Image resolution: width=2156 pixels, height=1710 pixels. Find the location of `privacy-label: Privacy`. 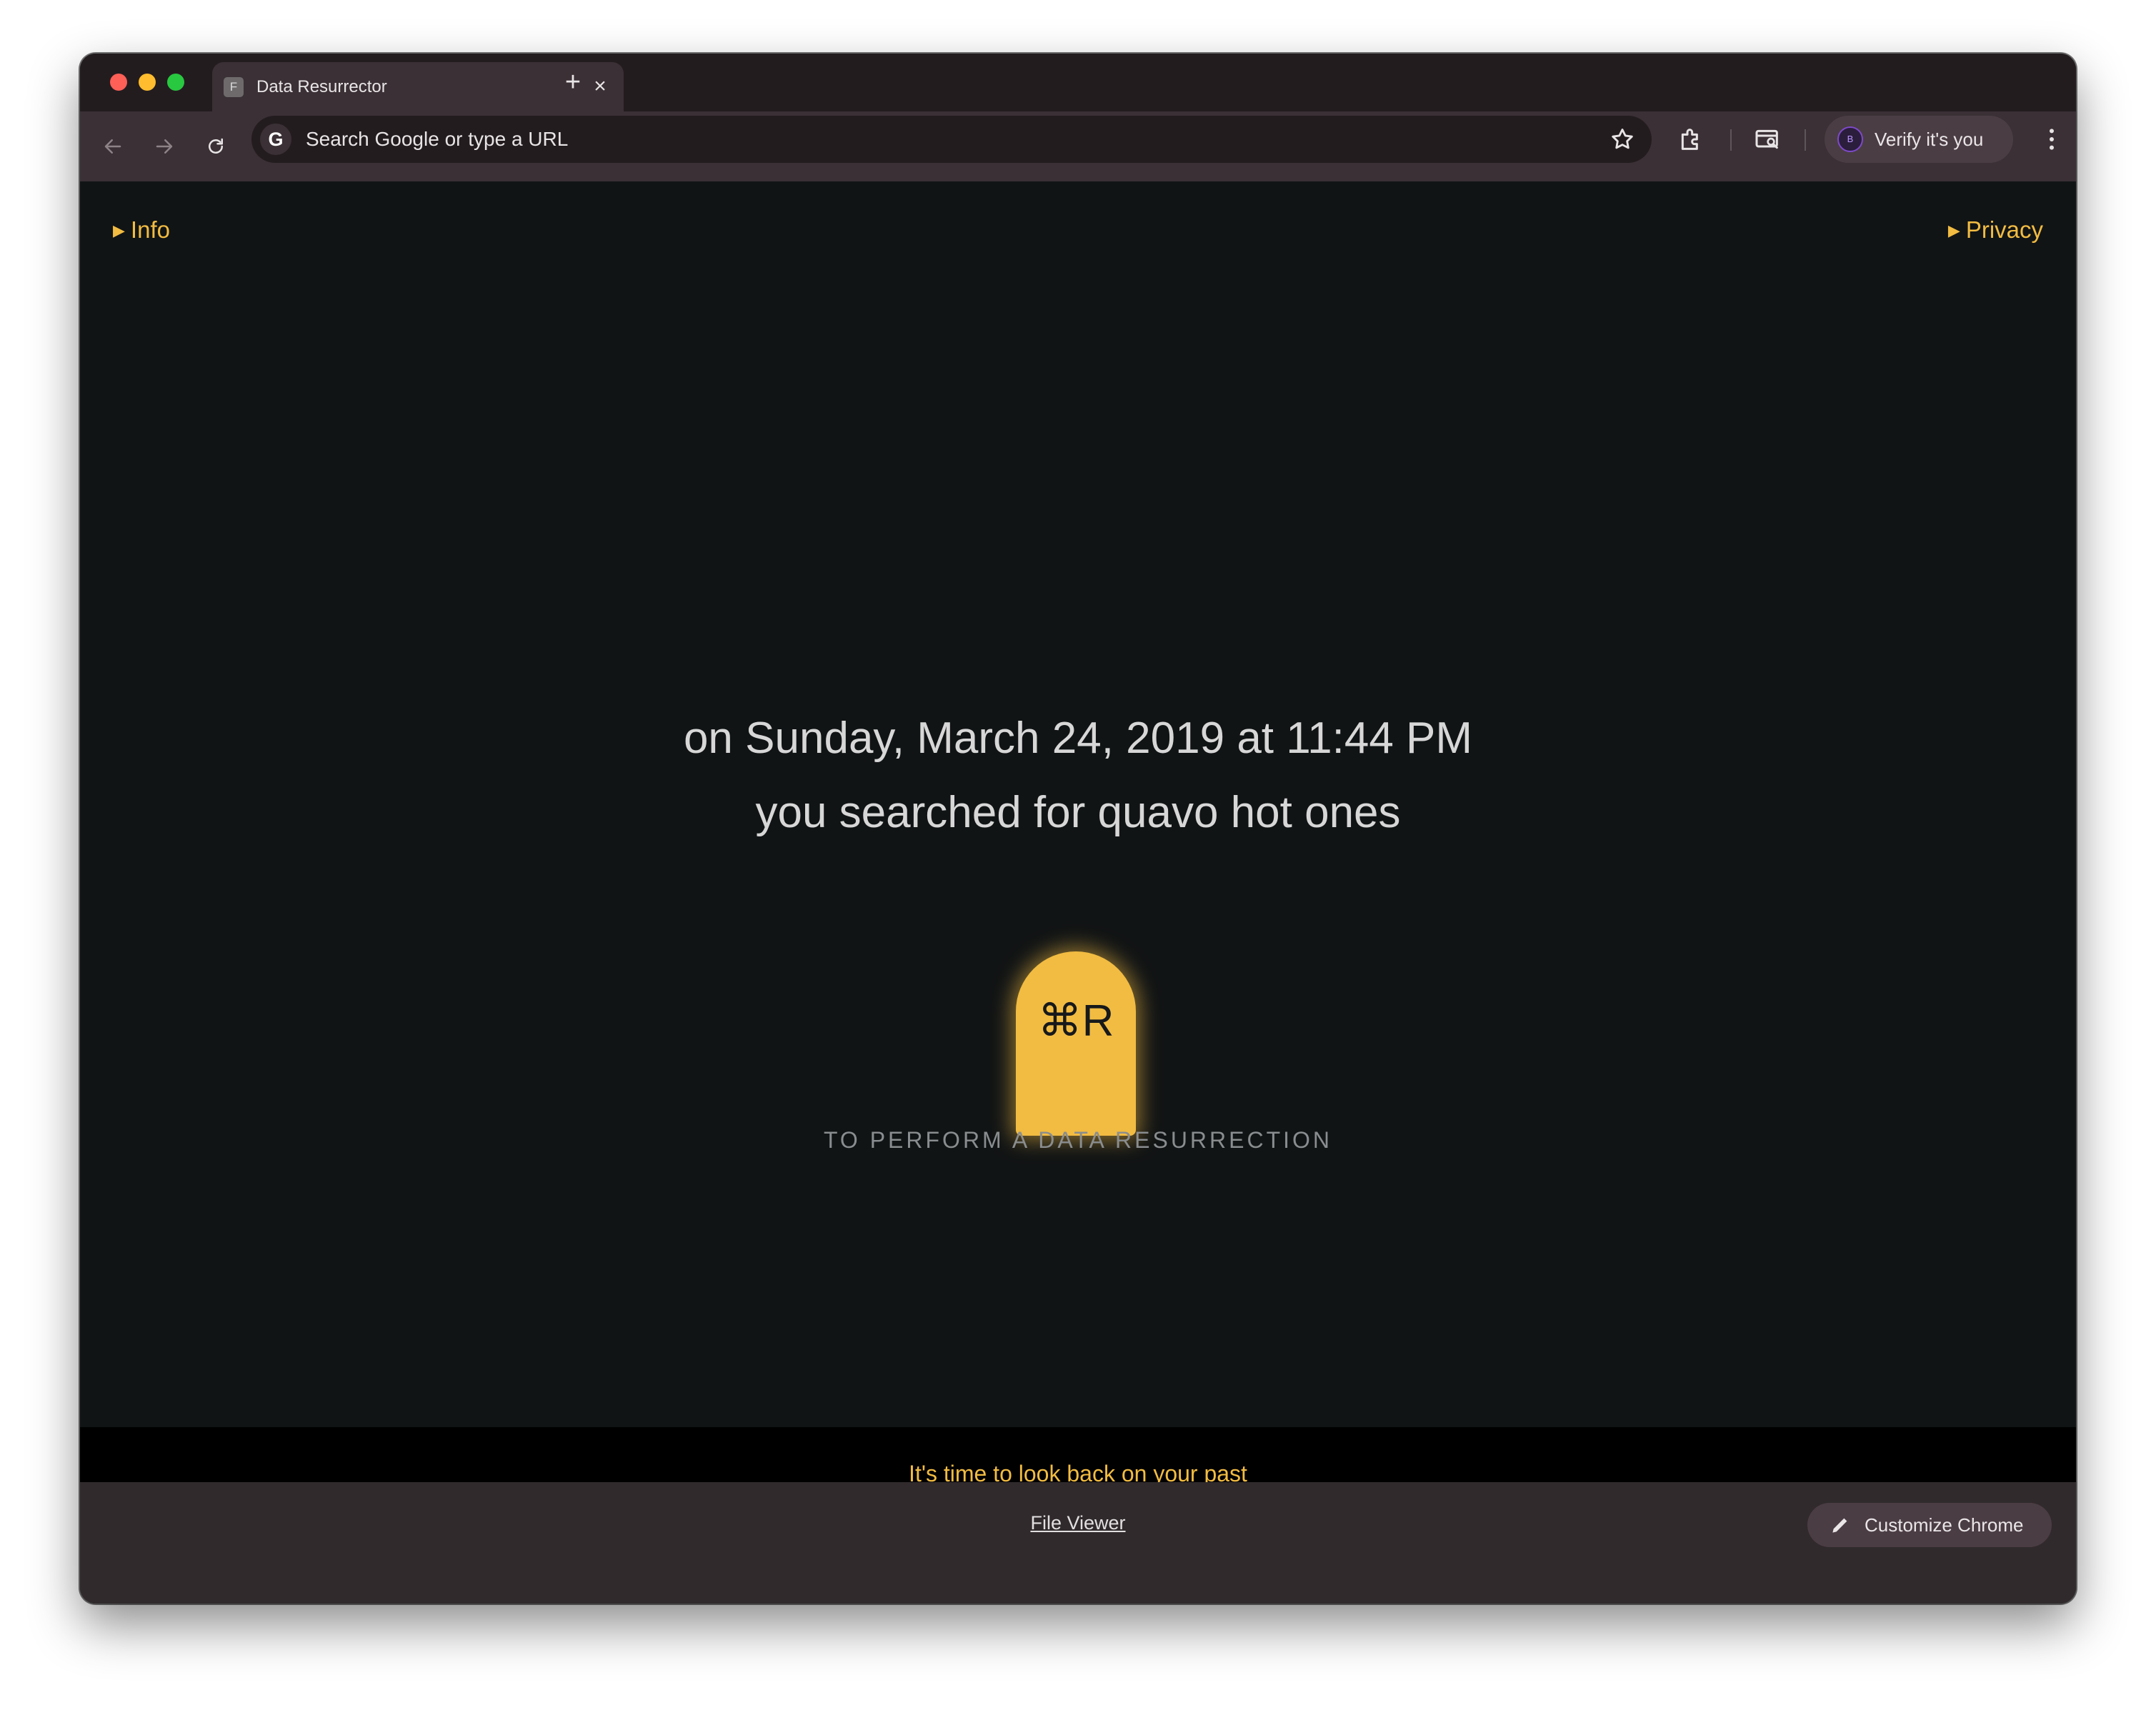

privacy-label: Privacy is located at coordinates (2004, 229).